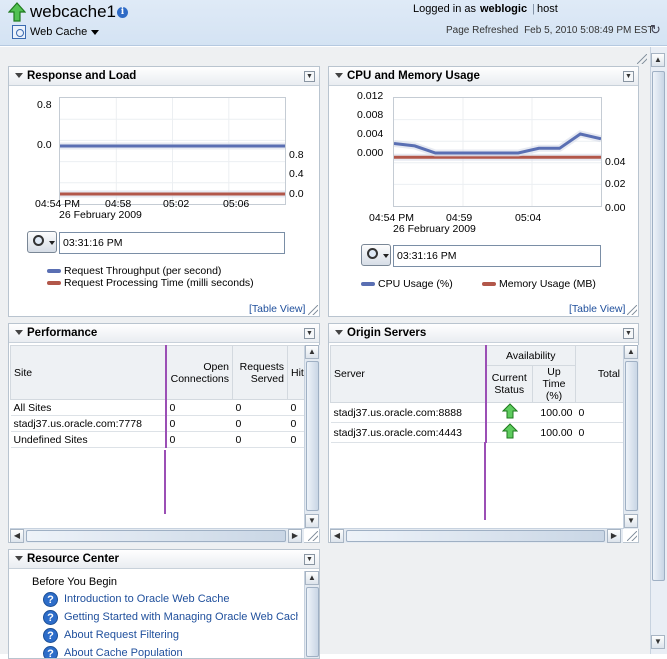  I want to click on panel-header: Resource Center ▼, so click(164, 559).